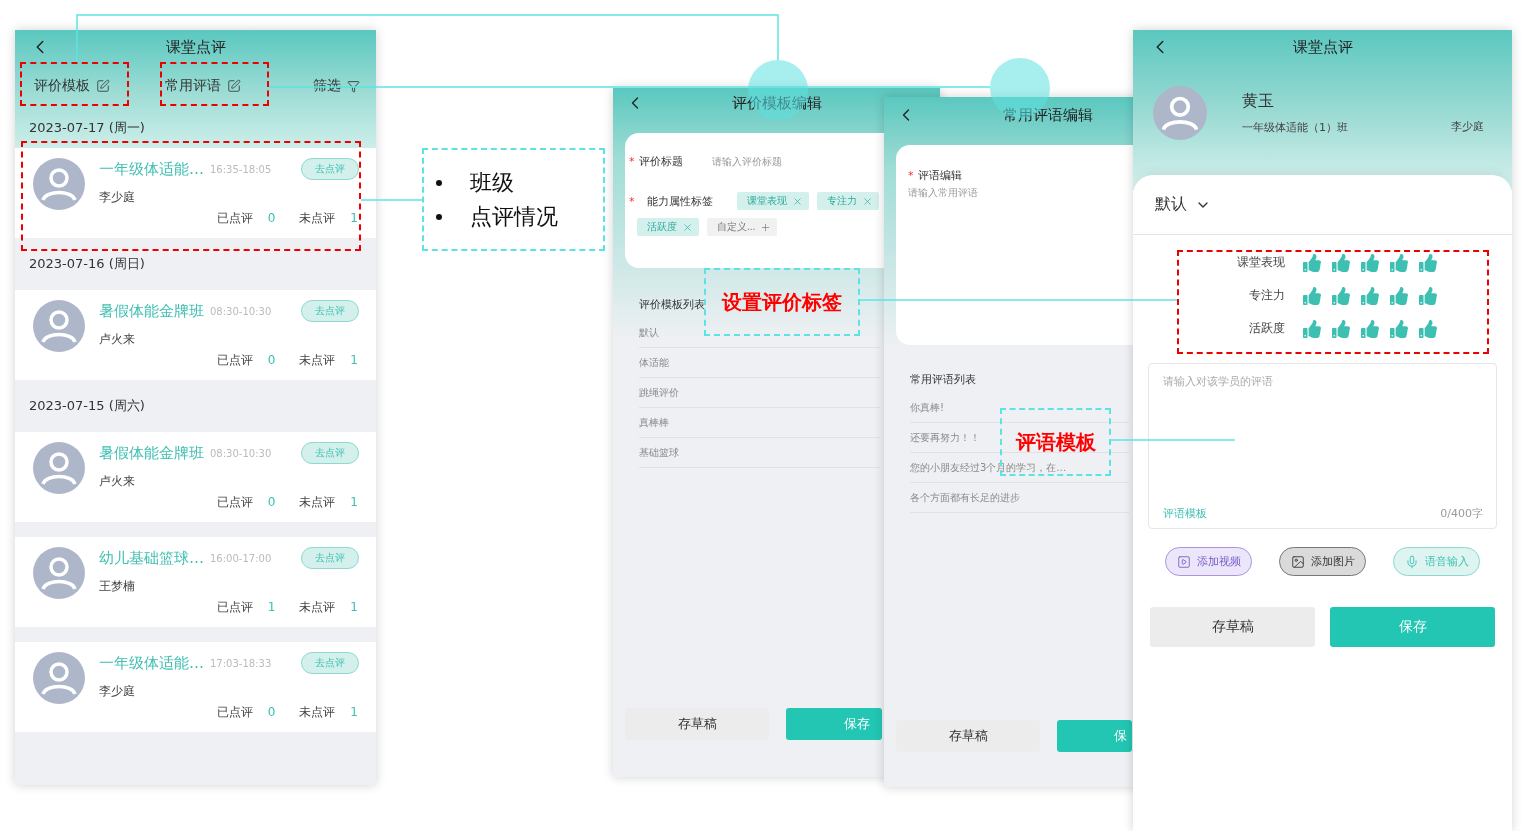  I want to click on screen-title: 常用评语编辑, so click(1047, 115).